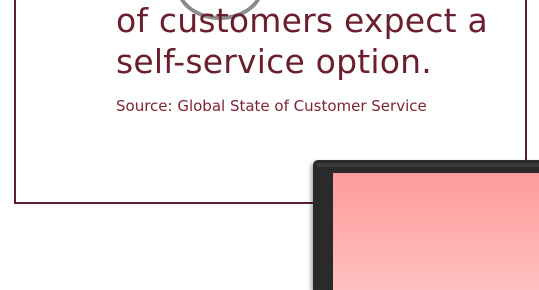 This screenshot has height=290, width=539. What do you see at coordinates (274, 61) in the screenshot?
I see `stat-headline-line2: self-service option.` at bounding box center [274, 61].